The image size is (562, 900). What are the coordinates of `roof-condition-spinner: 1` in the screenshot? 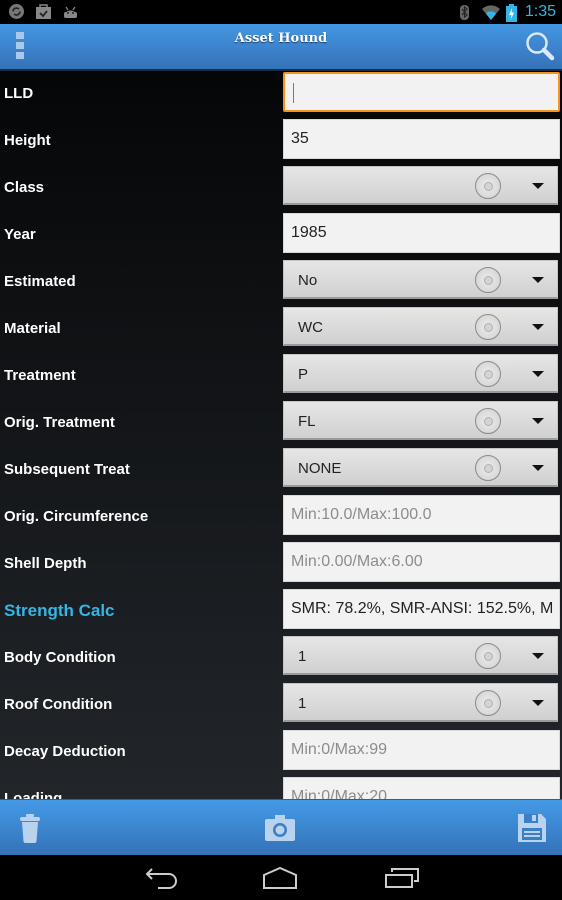 It's located at (420, 702).